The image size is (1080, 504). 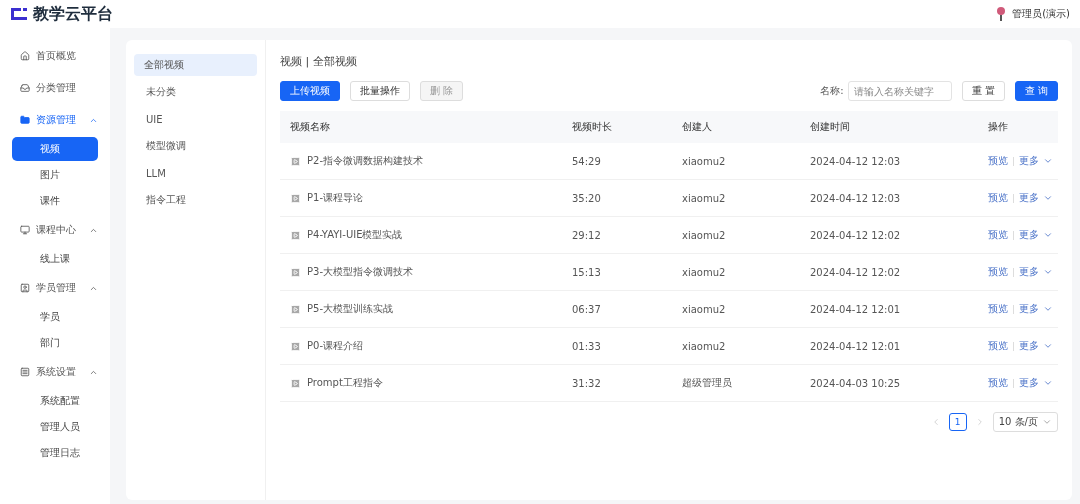 I want to click on sidebar-item: 线上课, so click(x=55, y=259).